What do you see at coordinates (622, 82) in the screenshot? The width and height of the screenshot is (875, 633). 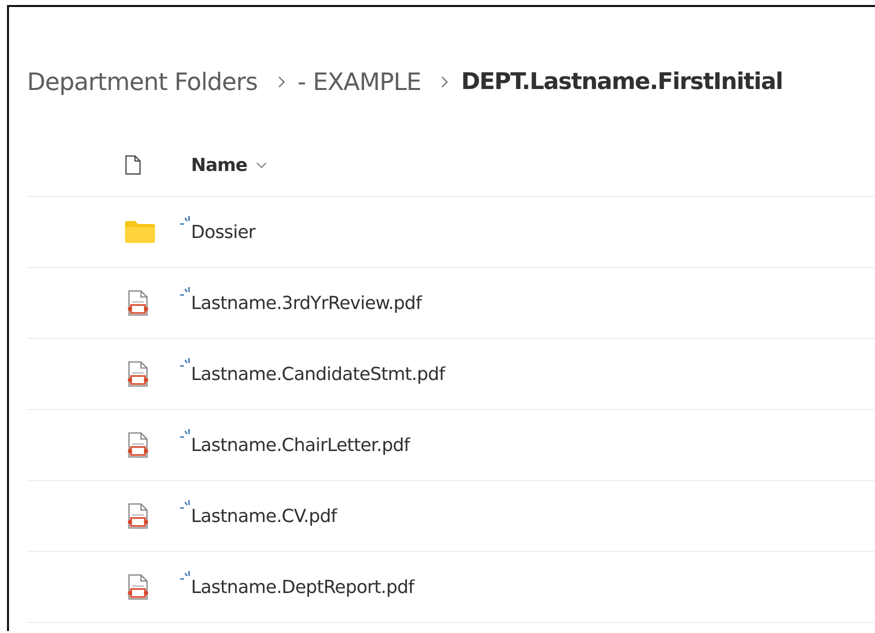 I see `breadcrumb-current: DEPT.Lastname.FirstInitial` at bounding box center [622, 82].